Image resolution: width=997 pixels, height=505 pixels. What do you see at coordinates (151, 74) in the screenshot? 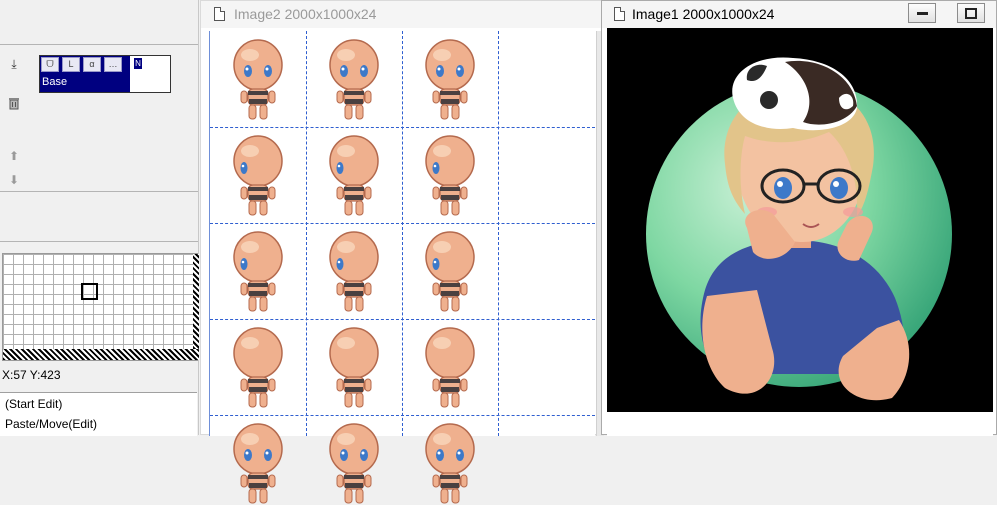
I see `layer-thumbnail: N` at bounding box center [151, 74].